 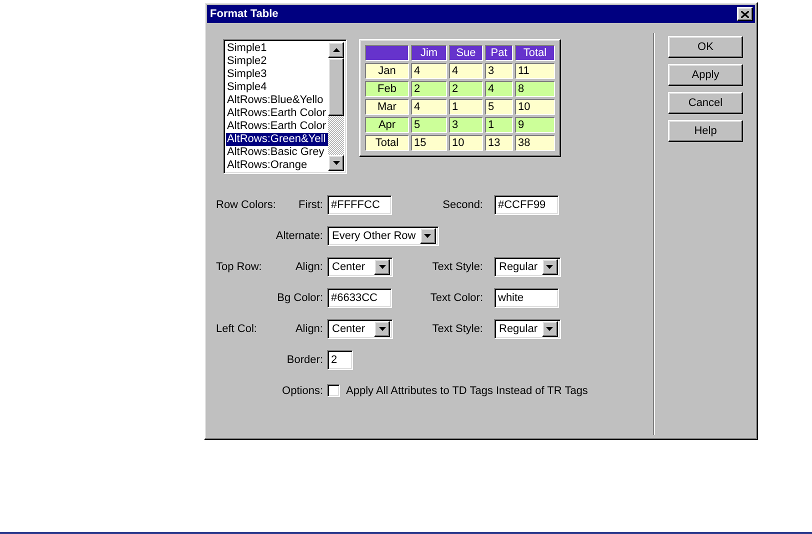 What do you see at coordinates (387, 71) in the screenshot?
I see `table-cell: Jan` at bounding box center [387, 71].